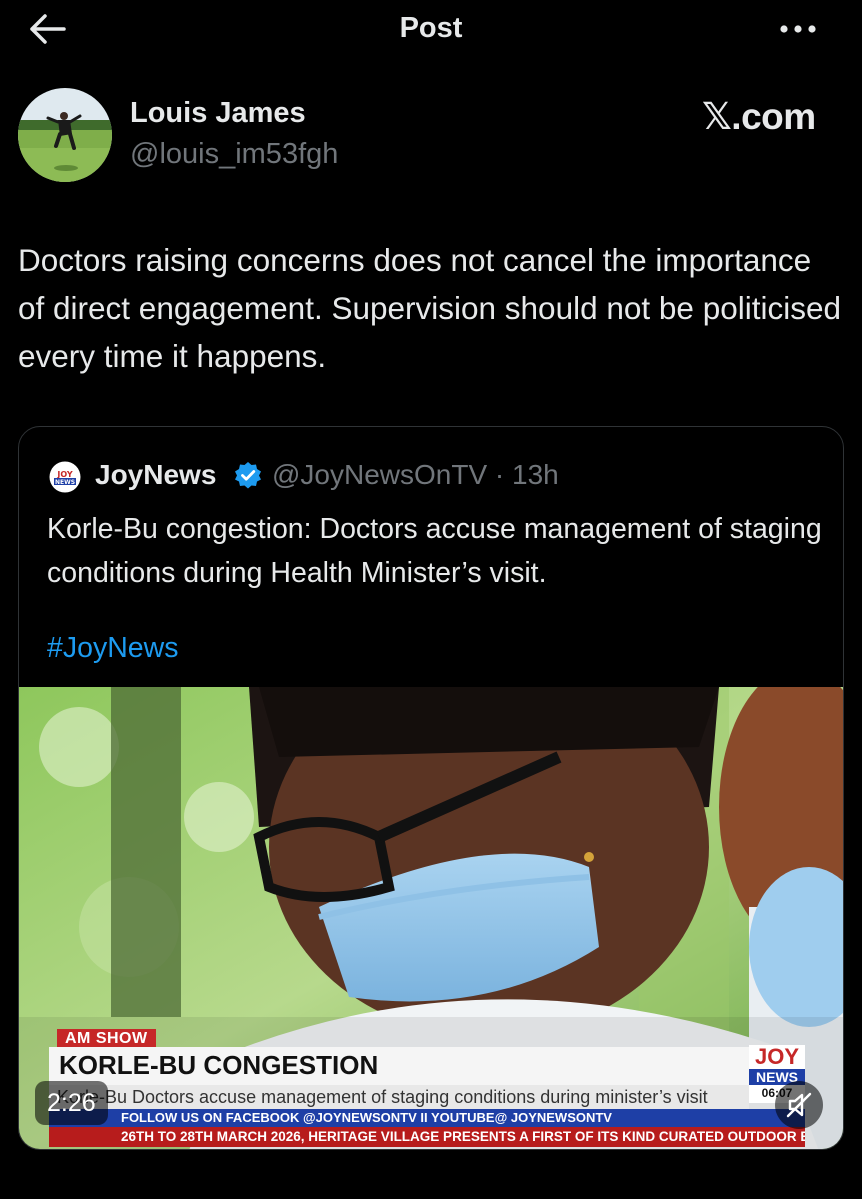 The width and height of the screenshot is (862, 1199). What do you see at coordinates (64, 474) in the screenshot?
I see `svg-text: JOY` at bounding box center [64, 474].